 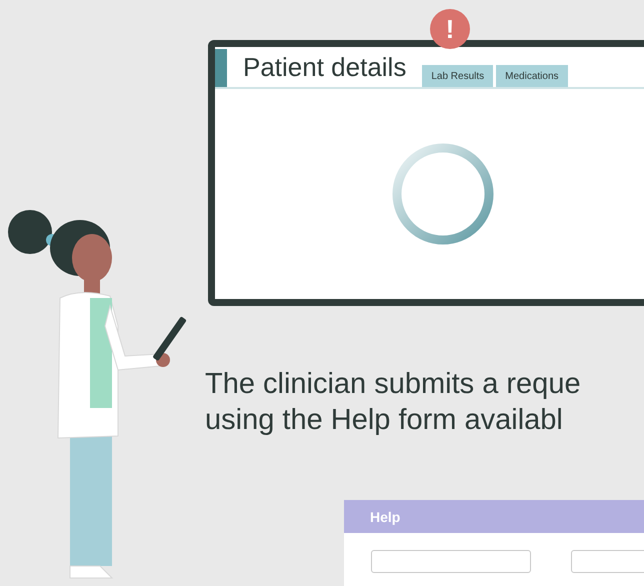 What do you see at coordinates (532, 76) in the screenshot?
I see `tab: Medications` at bounding box center [532, 76].